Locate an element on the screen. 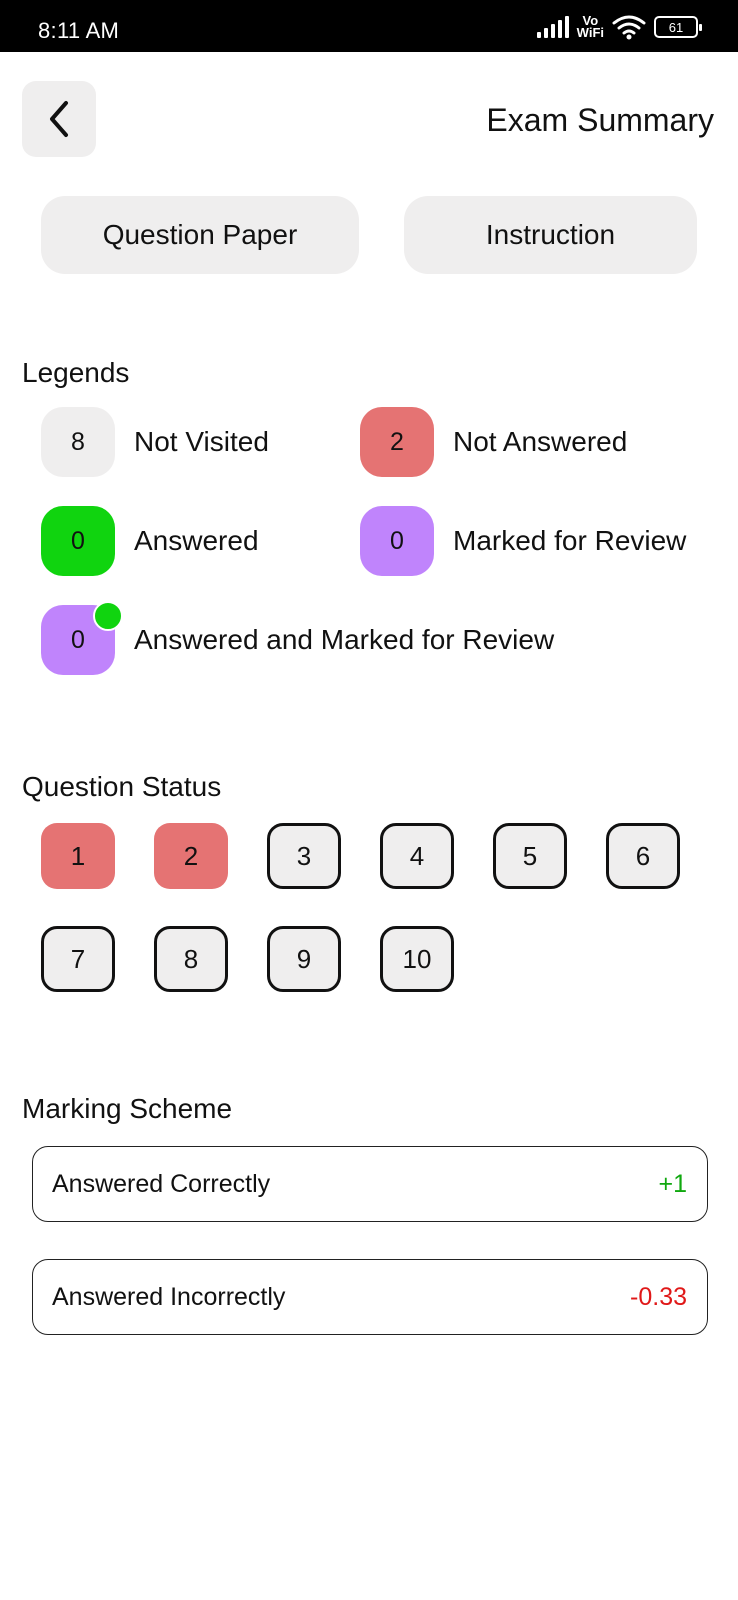 The width and height of the screenshot is (738, 1600). page-title: Exam Summary is located at coordinates (600, 120).